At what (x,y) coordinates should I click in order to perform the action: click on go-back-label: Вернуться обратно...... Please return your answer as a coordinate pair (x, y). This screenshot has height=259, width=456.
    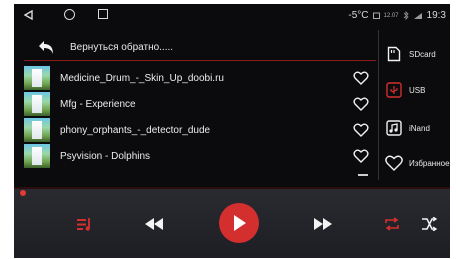
    Looking at the image, I should click on (122, 47).